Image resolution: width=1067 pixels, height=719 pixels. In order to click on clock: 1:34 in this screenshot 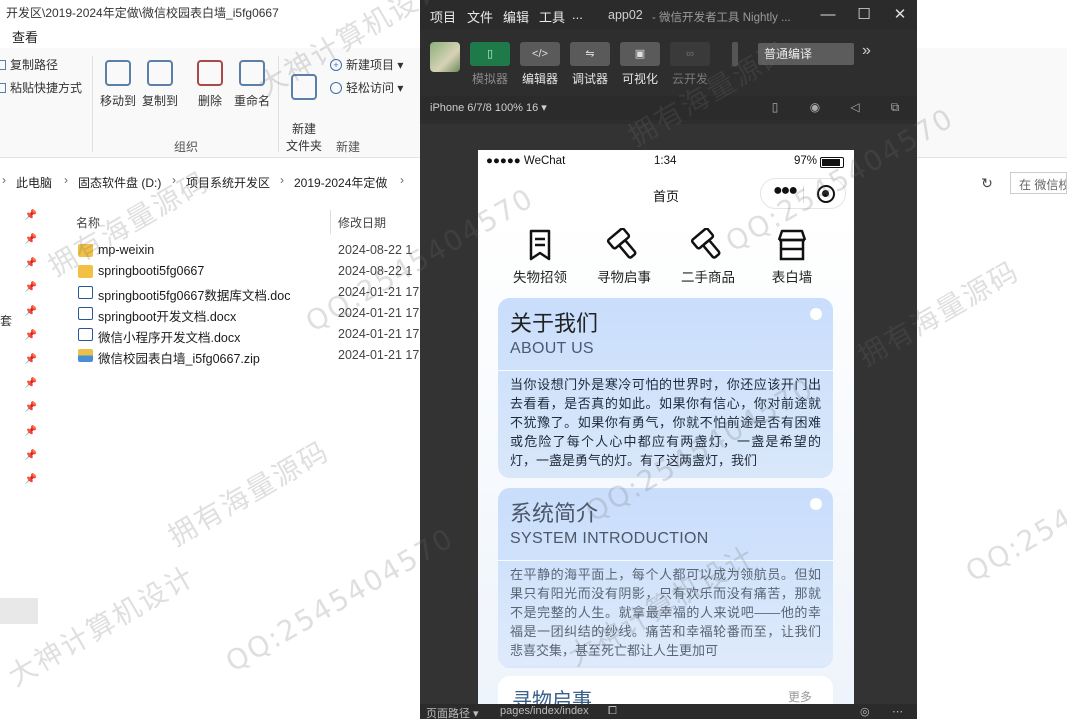, I will do `click(665, 161)`.